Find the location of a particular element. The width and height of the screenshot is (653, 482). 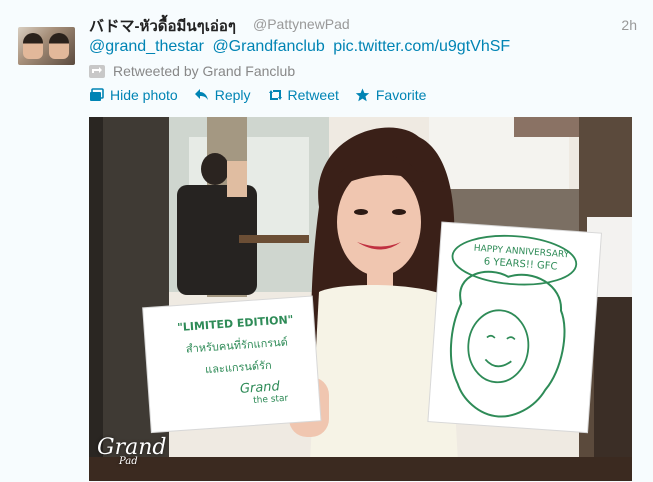

photo-icon is located at coordinates (96, 95).